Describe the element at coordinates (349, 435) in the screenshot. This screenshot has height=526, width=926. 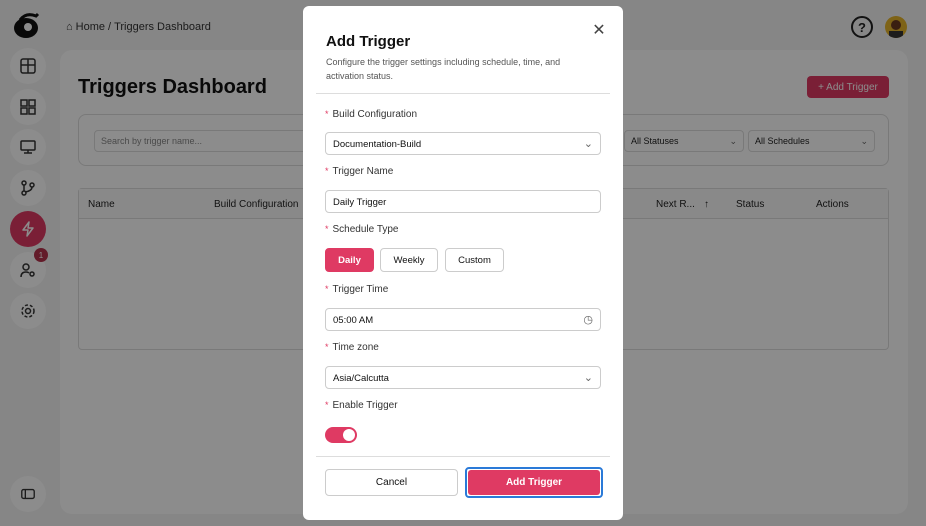
I see `toggle-knob` at that location.